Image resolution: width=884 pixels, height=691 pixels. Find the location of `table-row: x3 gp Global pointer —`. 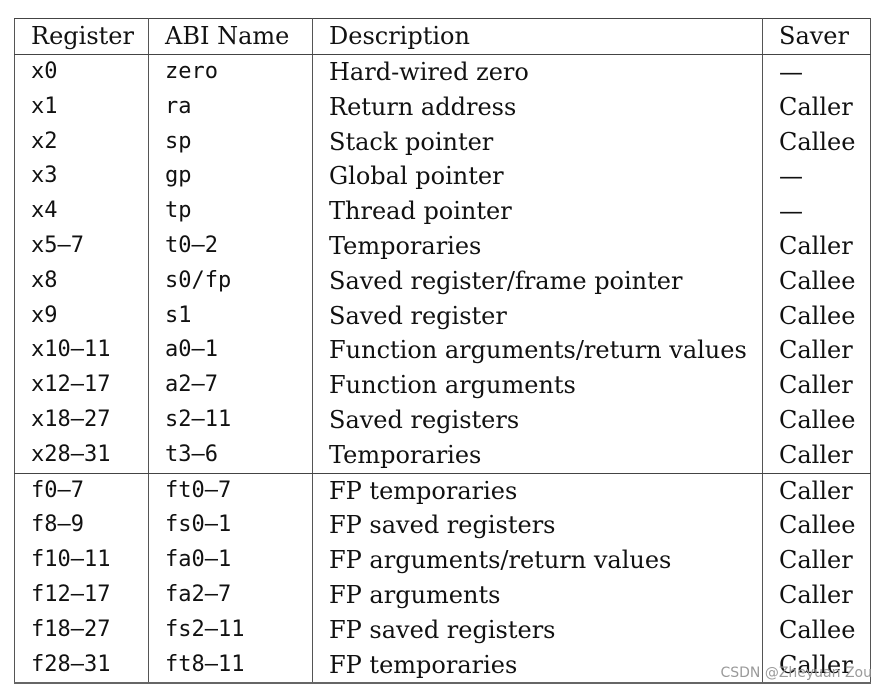

table-row: x3 gp Global pointer — is located at coordinates (442, 177).